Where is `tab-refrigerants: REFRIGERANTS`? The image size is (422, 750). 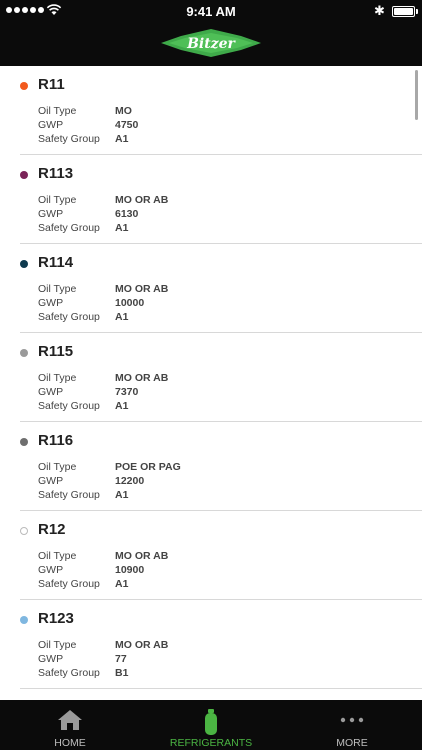
tab-refrigerants: REFRIGERANTS is located at coordinates (211, 725).